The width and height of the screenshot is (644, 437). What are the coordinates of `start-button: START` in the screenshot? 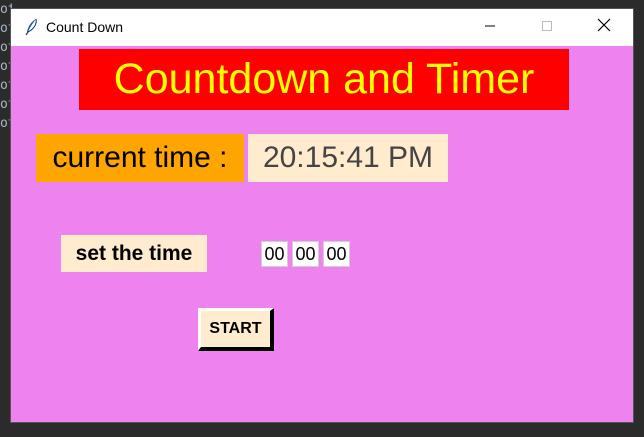 It's located at (236, 329).